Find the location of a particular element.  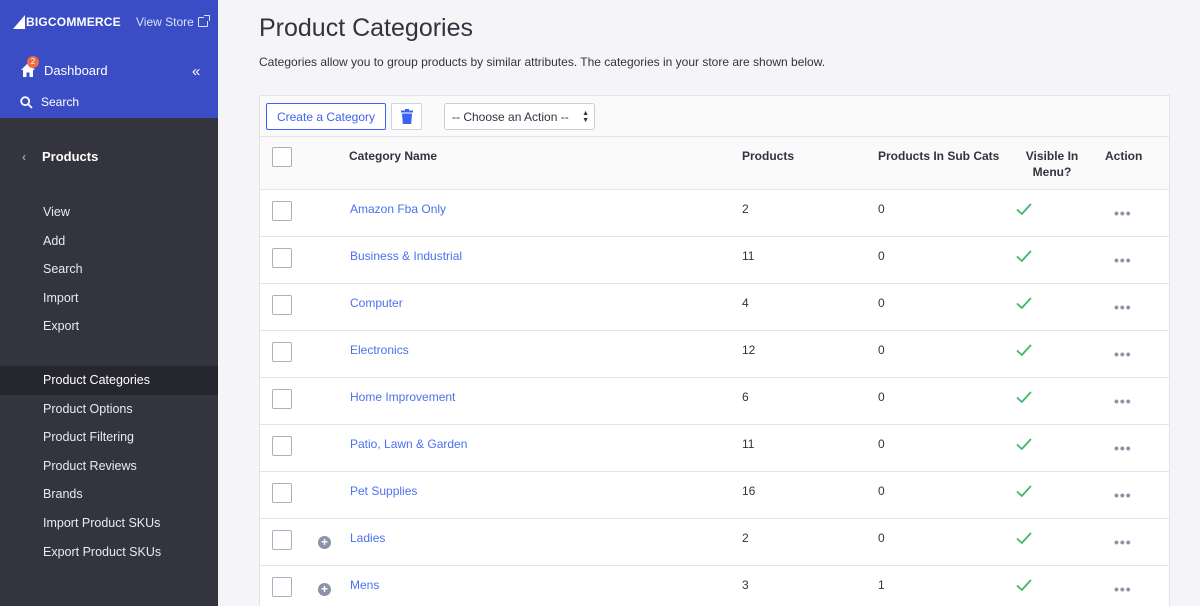

sidebar-item-dashboard: 2 Dashboard is located at coordinates (64, 67).